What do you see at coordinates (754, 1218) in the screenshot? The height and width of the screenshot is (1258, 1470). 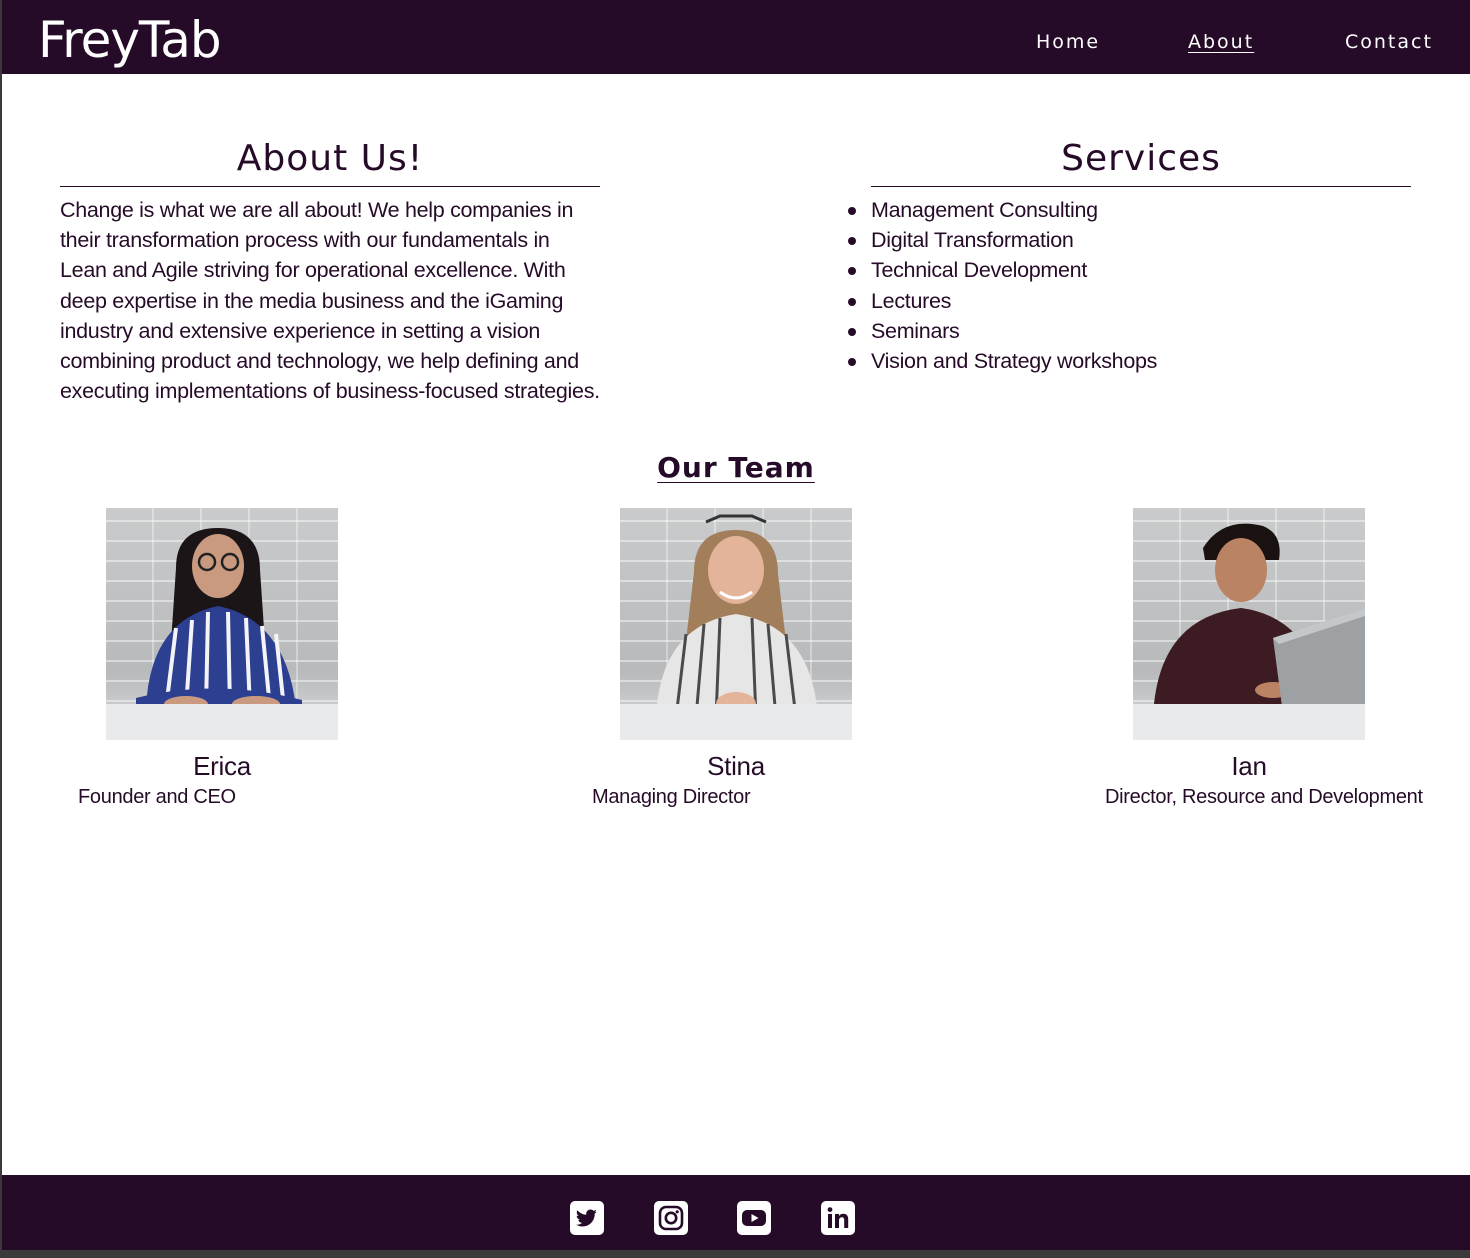 I see `youtube-icon` at bounding box center [754, 1218].